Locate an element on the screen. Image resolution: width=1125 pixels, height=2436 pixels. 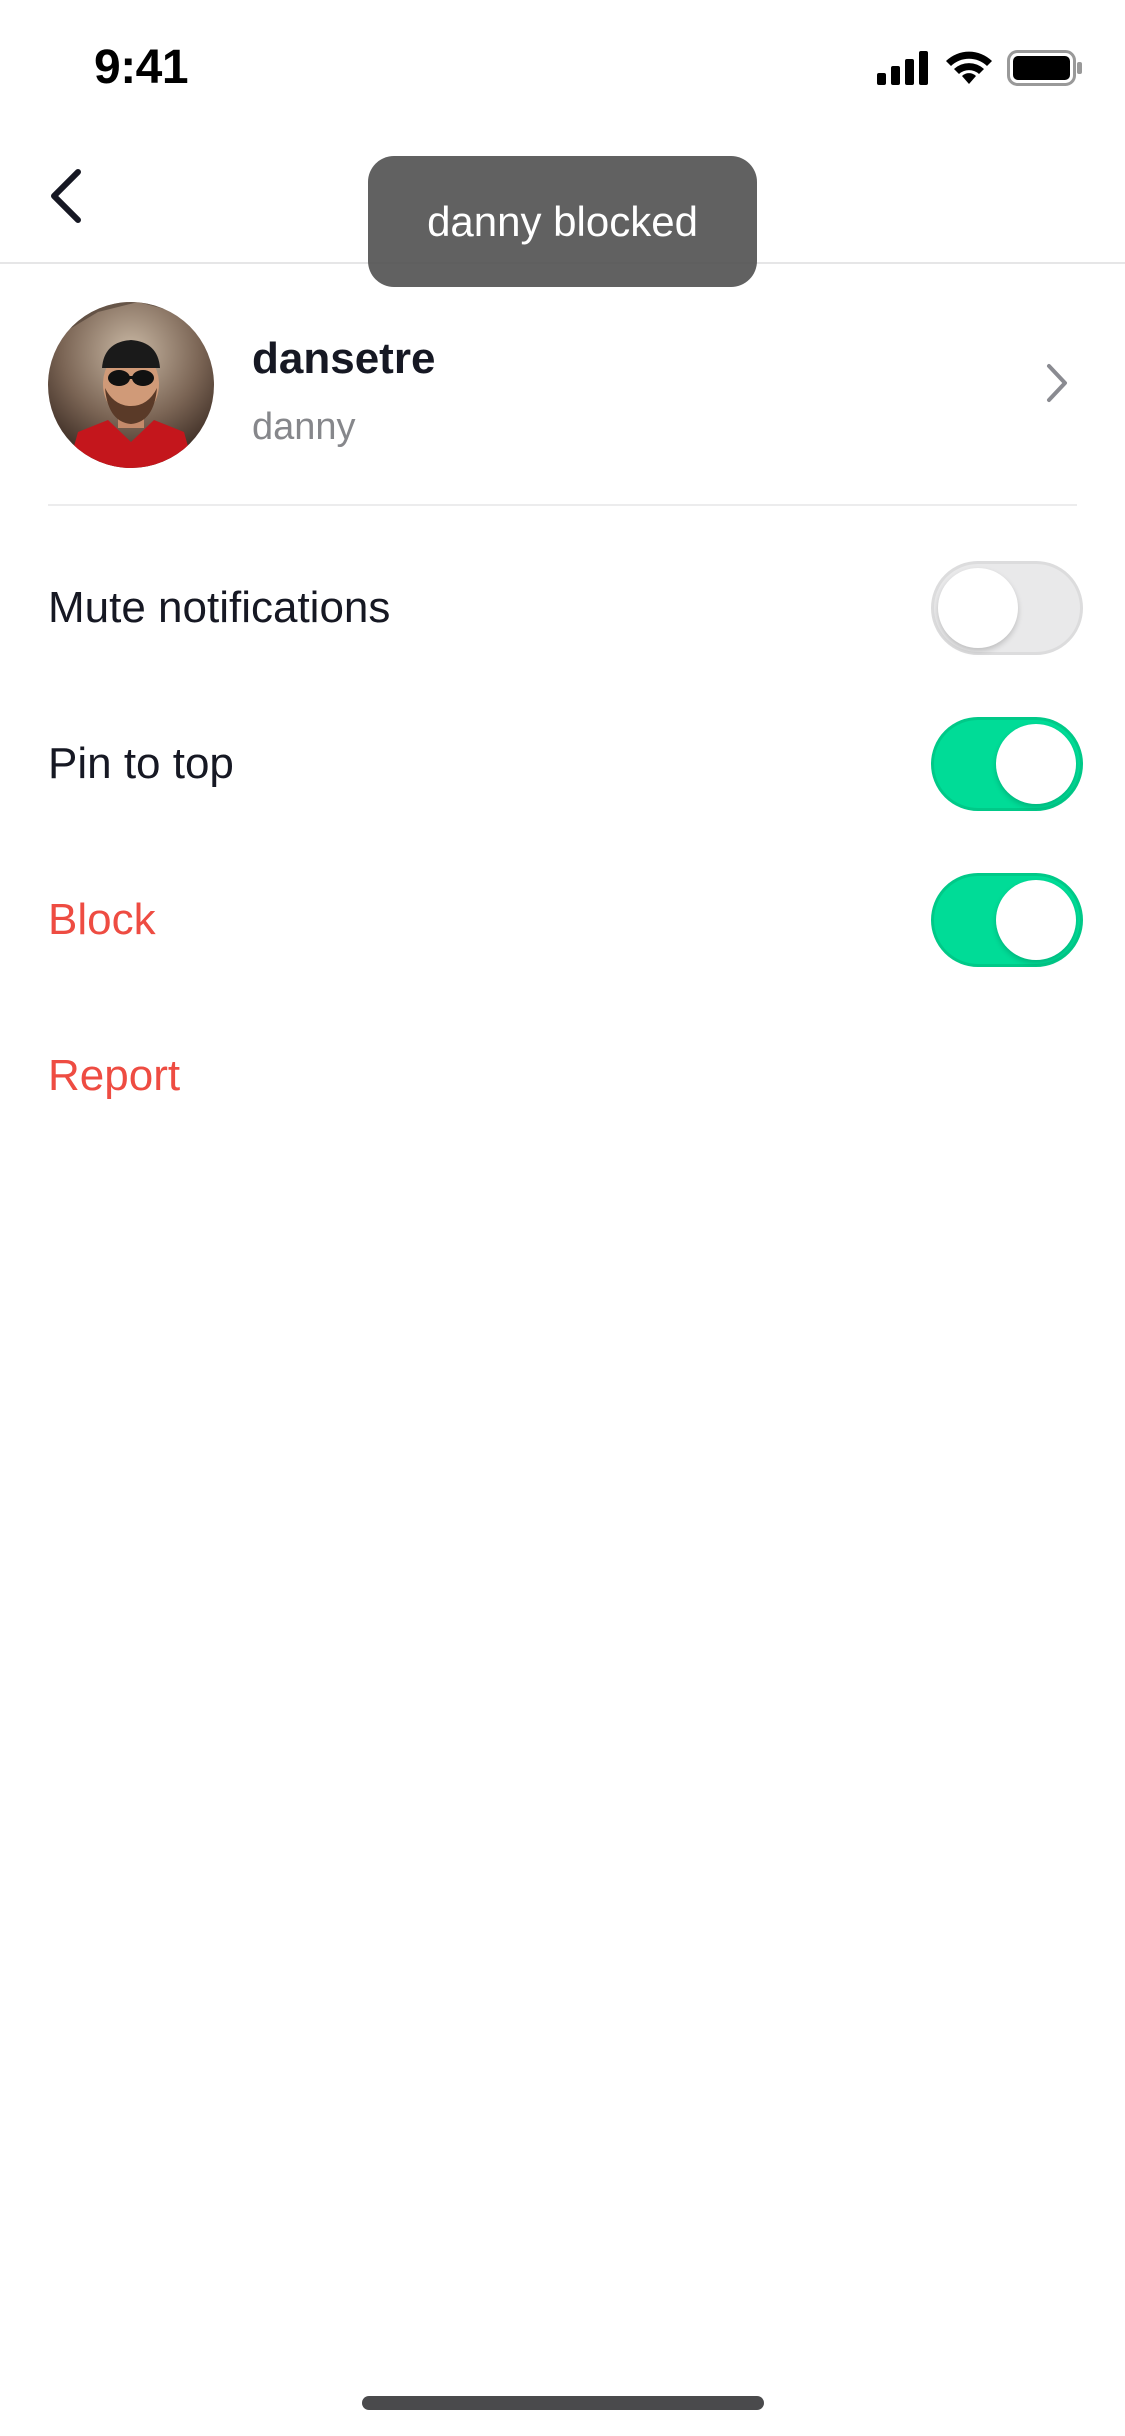
profile-row: dansetre danny is located at coordinates (562, 403).